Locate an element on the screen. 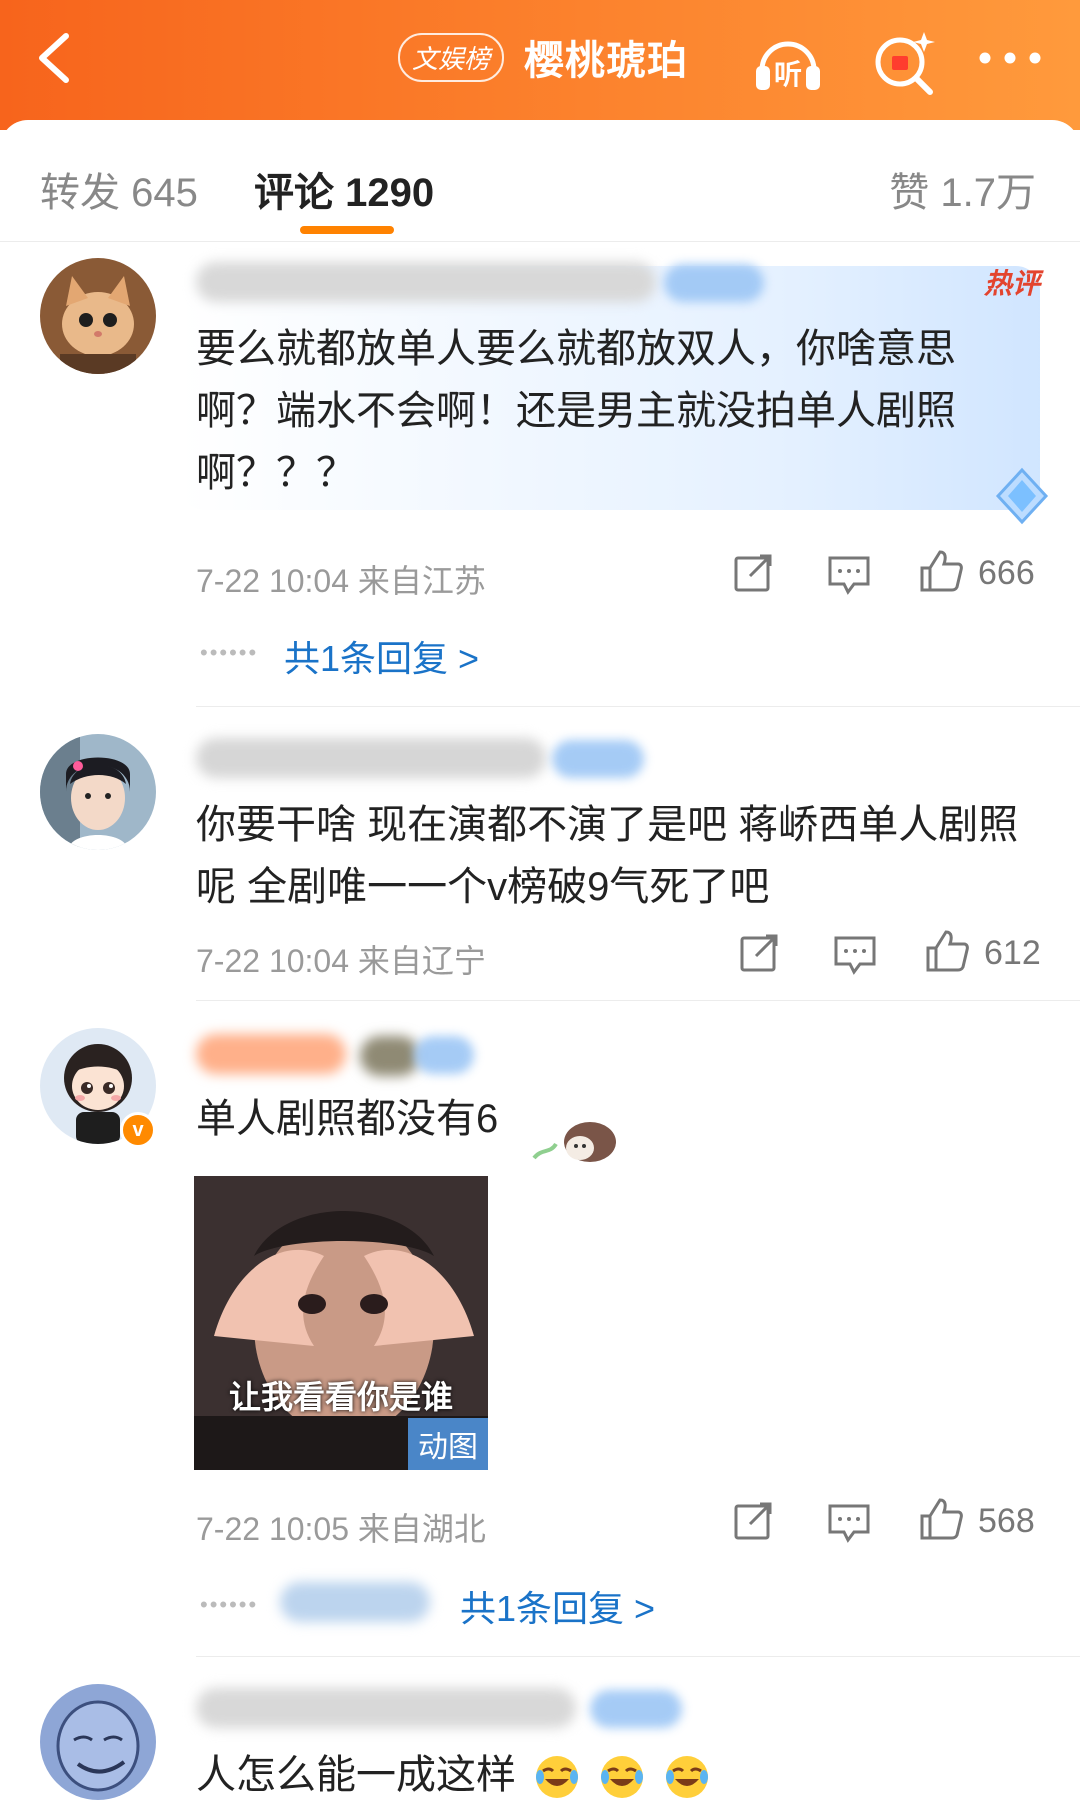 The height and width of the screenshot is (1817, 1080). like-count: 568 is located at coordinates (1006, 1521).